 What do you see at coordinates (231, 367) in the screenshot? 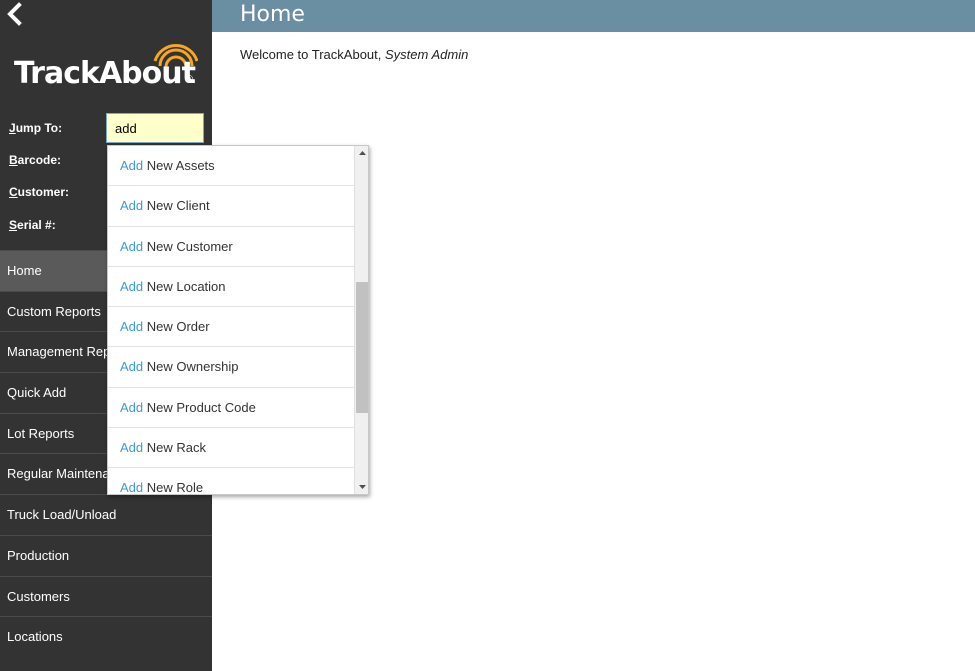
I see `autocomplete-item: Add New Ownership` at bounding box center [231, 367].